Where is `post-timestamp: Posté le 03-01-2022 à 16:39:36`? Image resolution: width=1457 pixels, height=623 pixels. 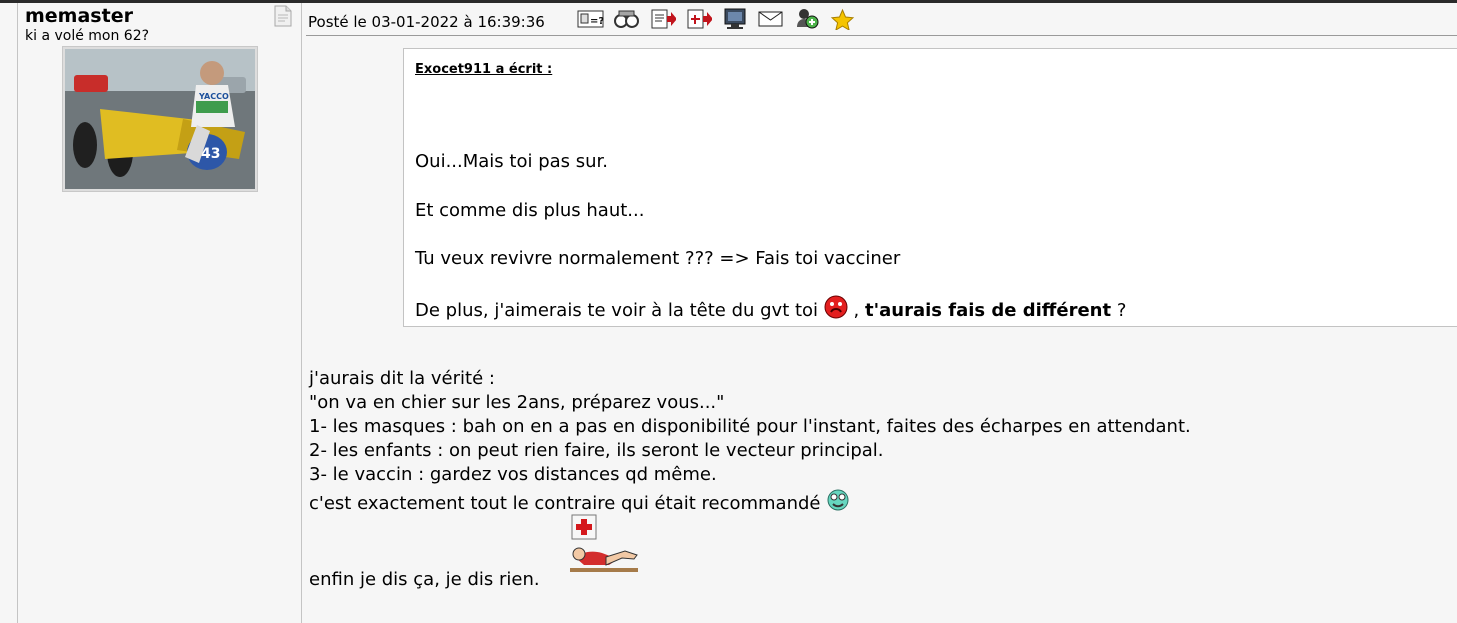 post-timestamp: Posté le 03-01-2022 à 16:39:36 is located at coordinates (426, 22).